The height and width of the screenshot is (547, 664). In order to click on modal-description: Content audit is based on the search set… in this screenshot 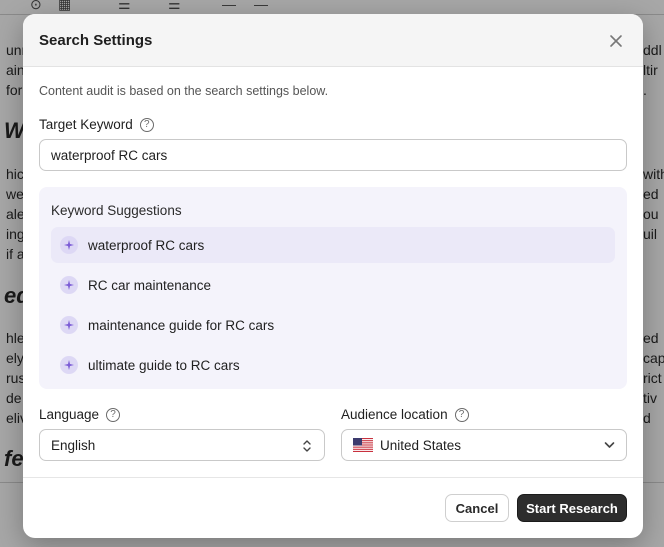, I will do `click(184, 91)`.